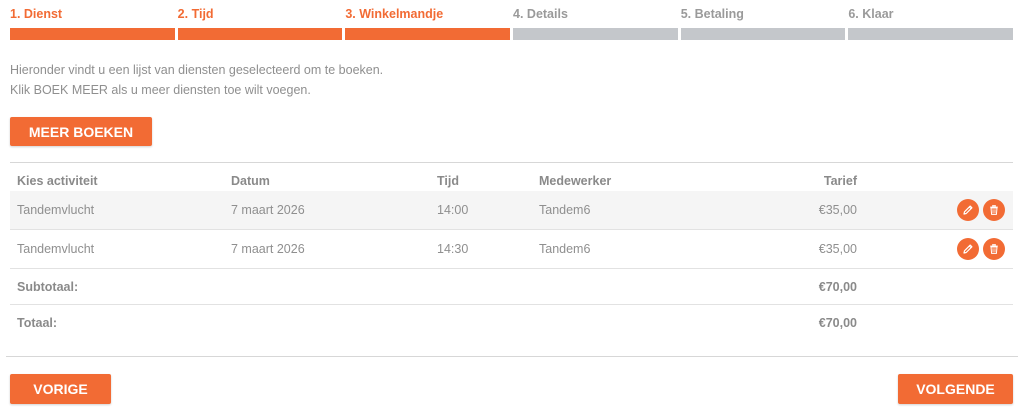 Image resolution: width=1024 pixels, height=419 pixels. I want to click on header-rate: Tarief, so click(840, 181).